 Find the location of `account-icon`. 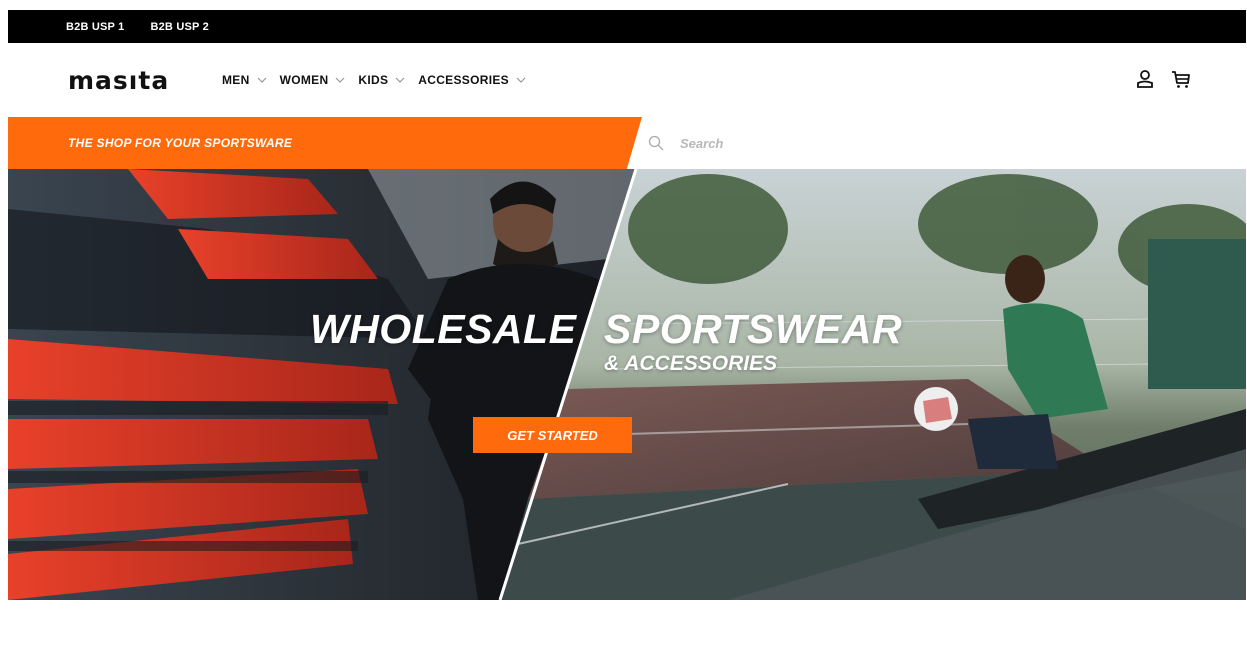

account-icon is located at coordinates (1145, 79).